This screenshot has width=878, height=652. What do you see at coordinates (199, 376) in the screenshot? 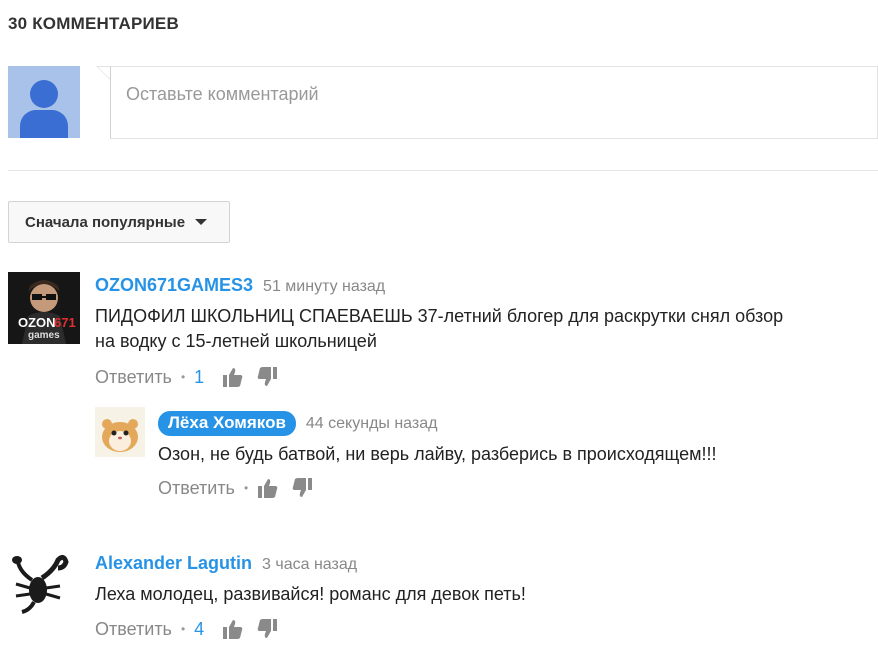
I see `like-count: 1` at bounding box center [199, 376].